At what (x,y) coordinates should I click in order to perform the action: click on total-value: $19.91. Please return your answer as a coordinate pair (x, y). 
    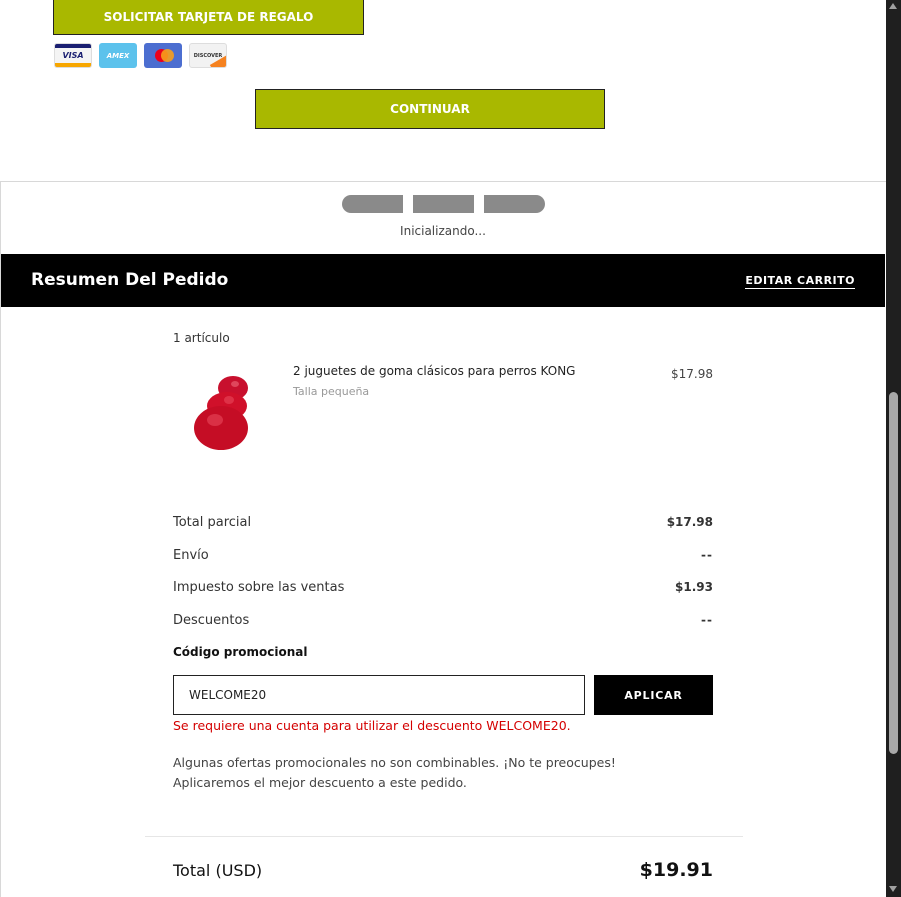
    Looking at the image, I should click on (676, 870).